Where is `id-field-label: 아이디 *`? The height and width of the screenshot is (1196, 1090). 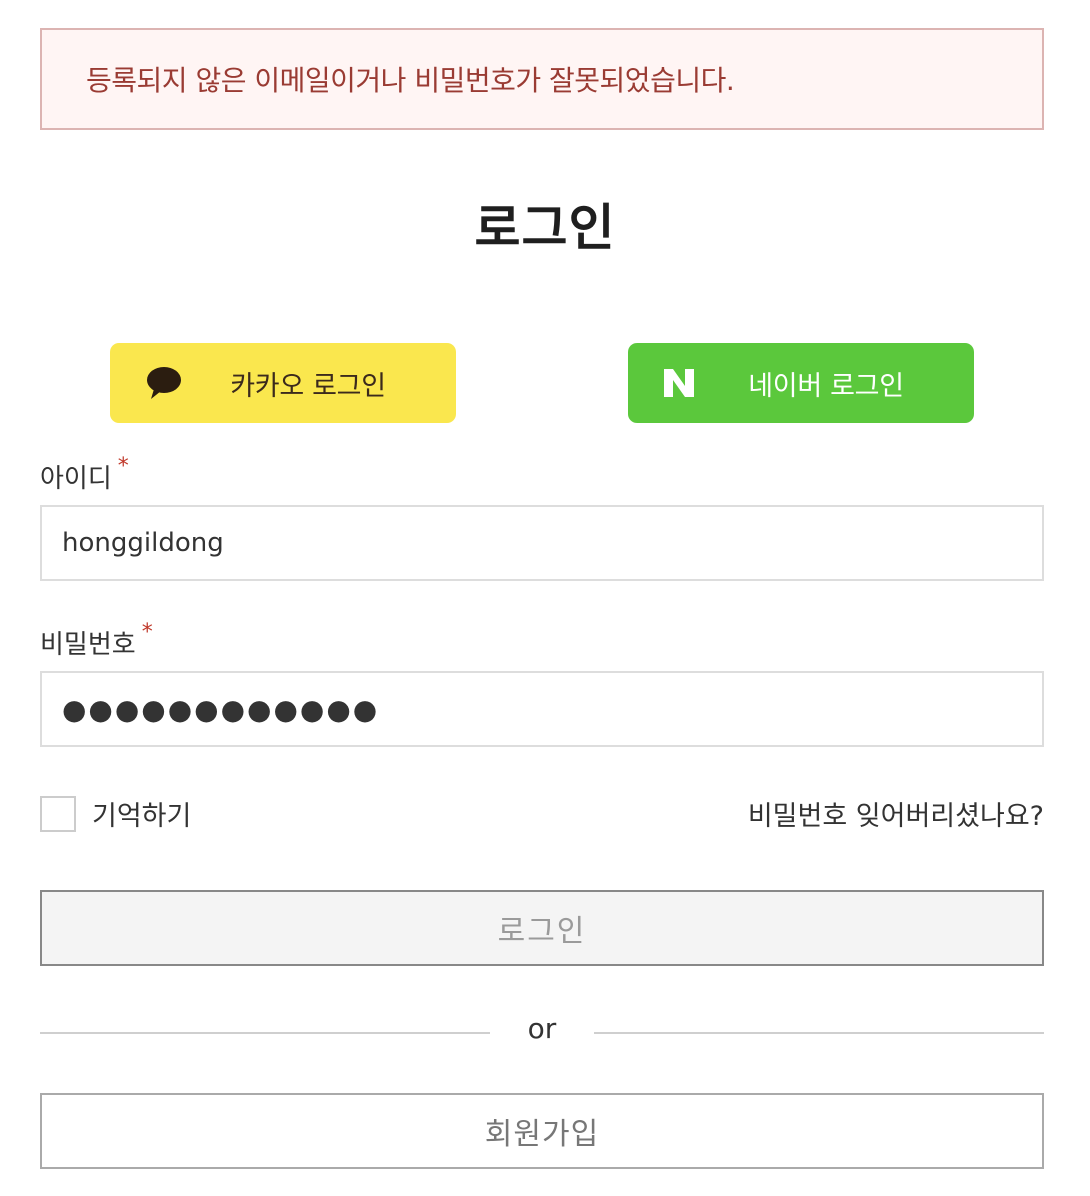 id-field-label: 아이디 * is located at coordinates (84, 474).